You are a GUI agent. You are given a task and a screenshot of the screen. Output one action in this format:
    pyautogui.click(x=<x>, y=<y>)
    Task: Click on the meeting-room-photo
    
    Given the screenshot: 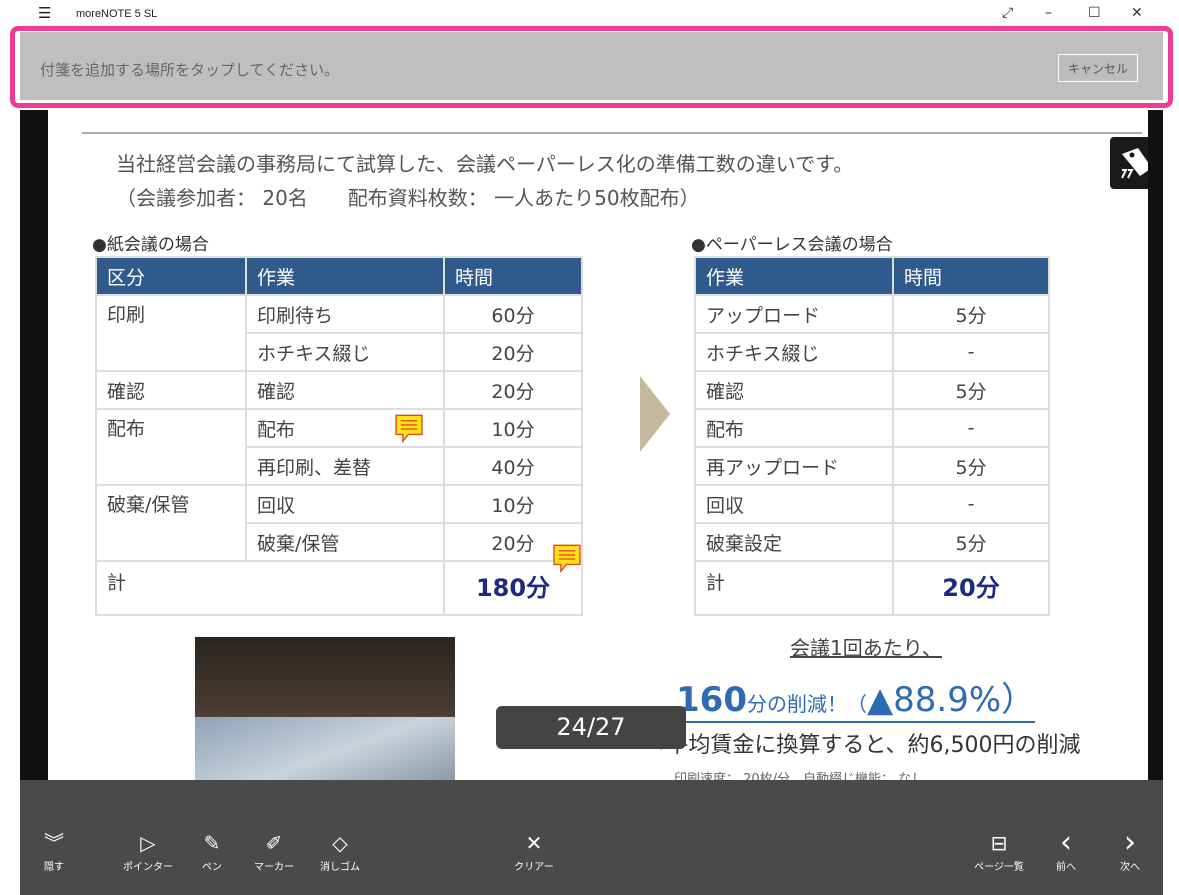 What is the action you would take?
    pyautogui.click(x=325, y=708)
    